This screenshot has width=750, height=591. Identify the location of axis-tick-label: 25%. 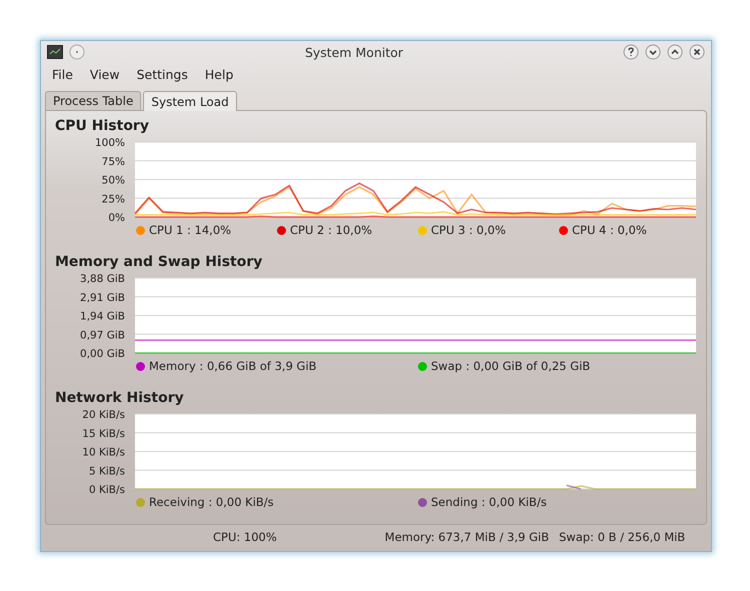
(113, 199).